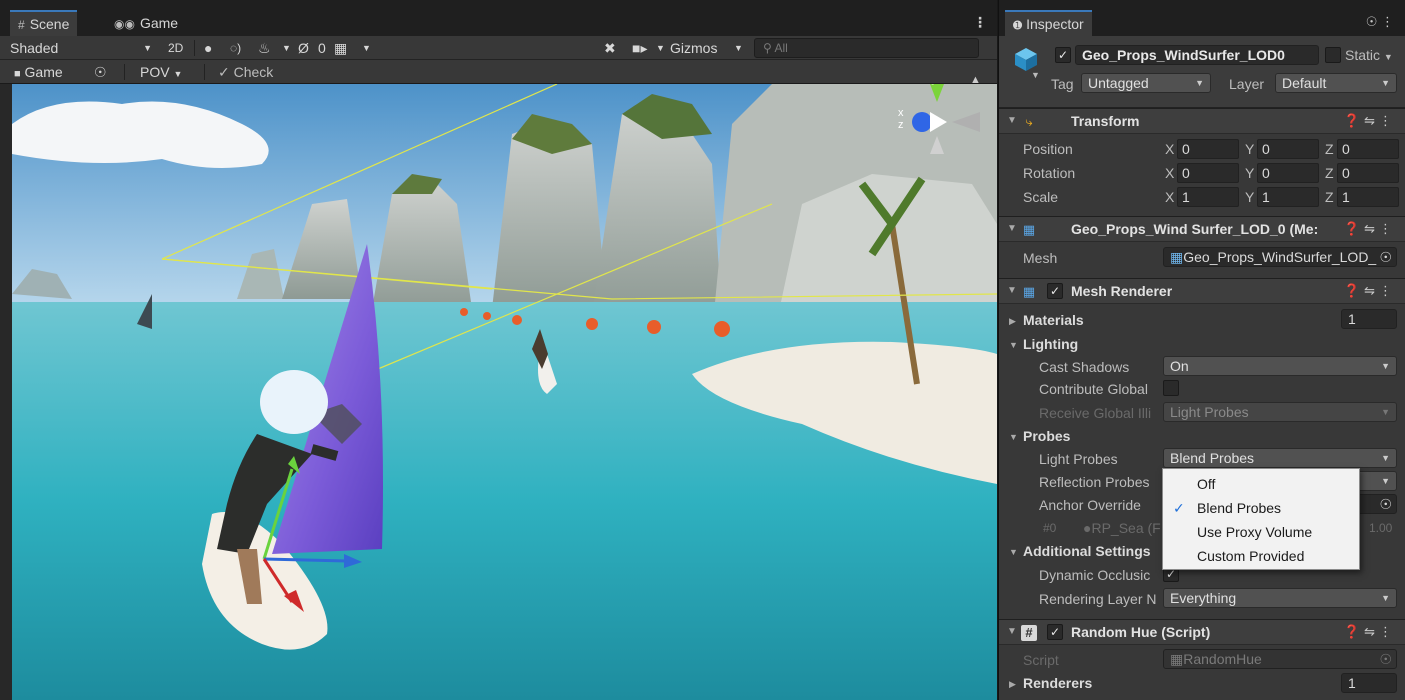 This screenshot has width=1405, height=700. What do you see at coordinates (639, 48) in the screenshot?
I see `camera-icon: ■▸` at bounding box center [639, 48].